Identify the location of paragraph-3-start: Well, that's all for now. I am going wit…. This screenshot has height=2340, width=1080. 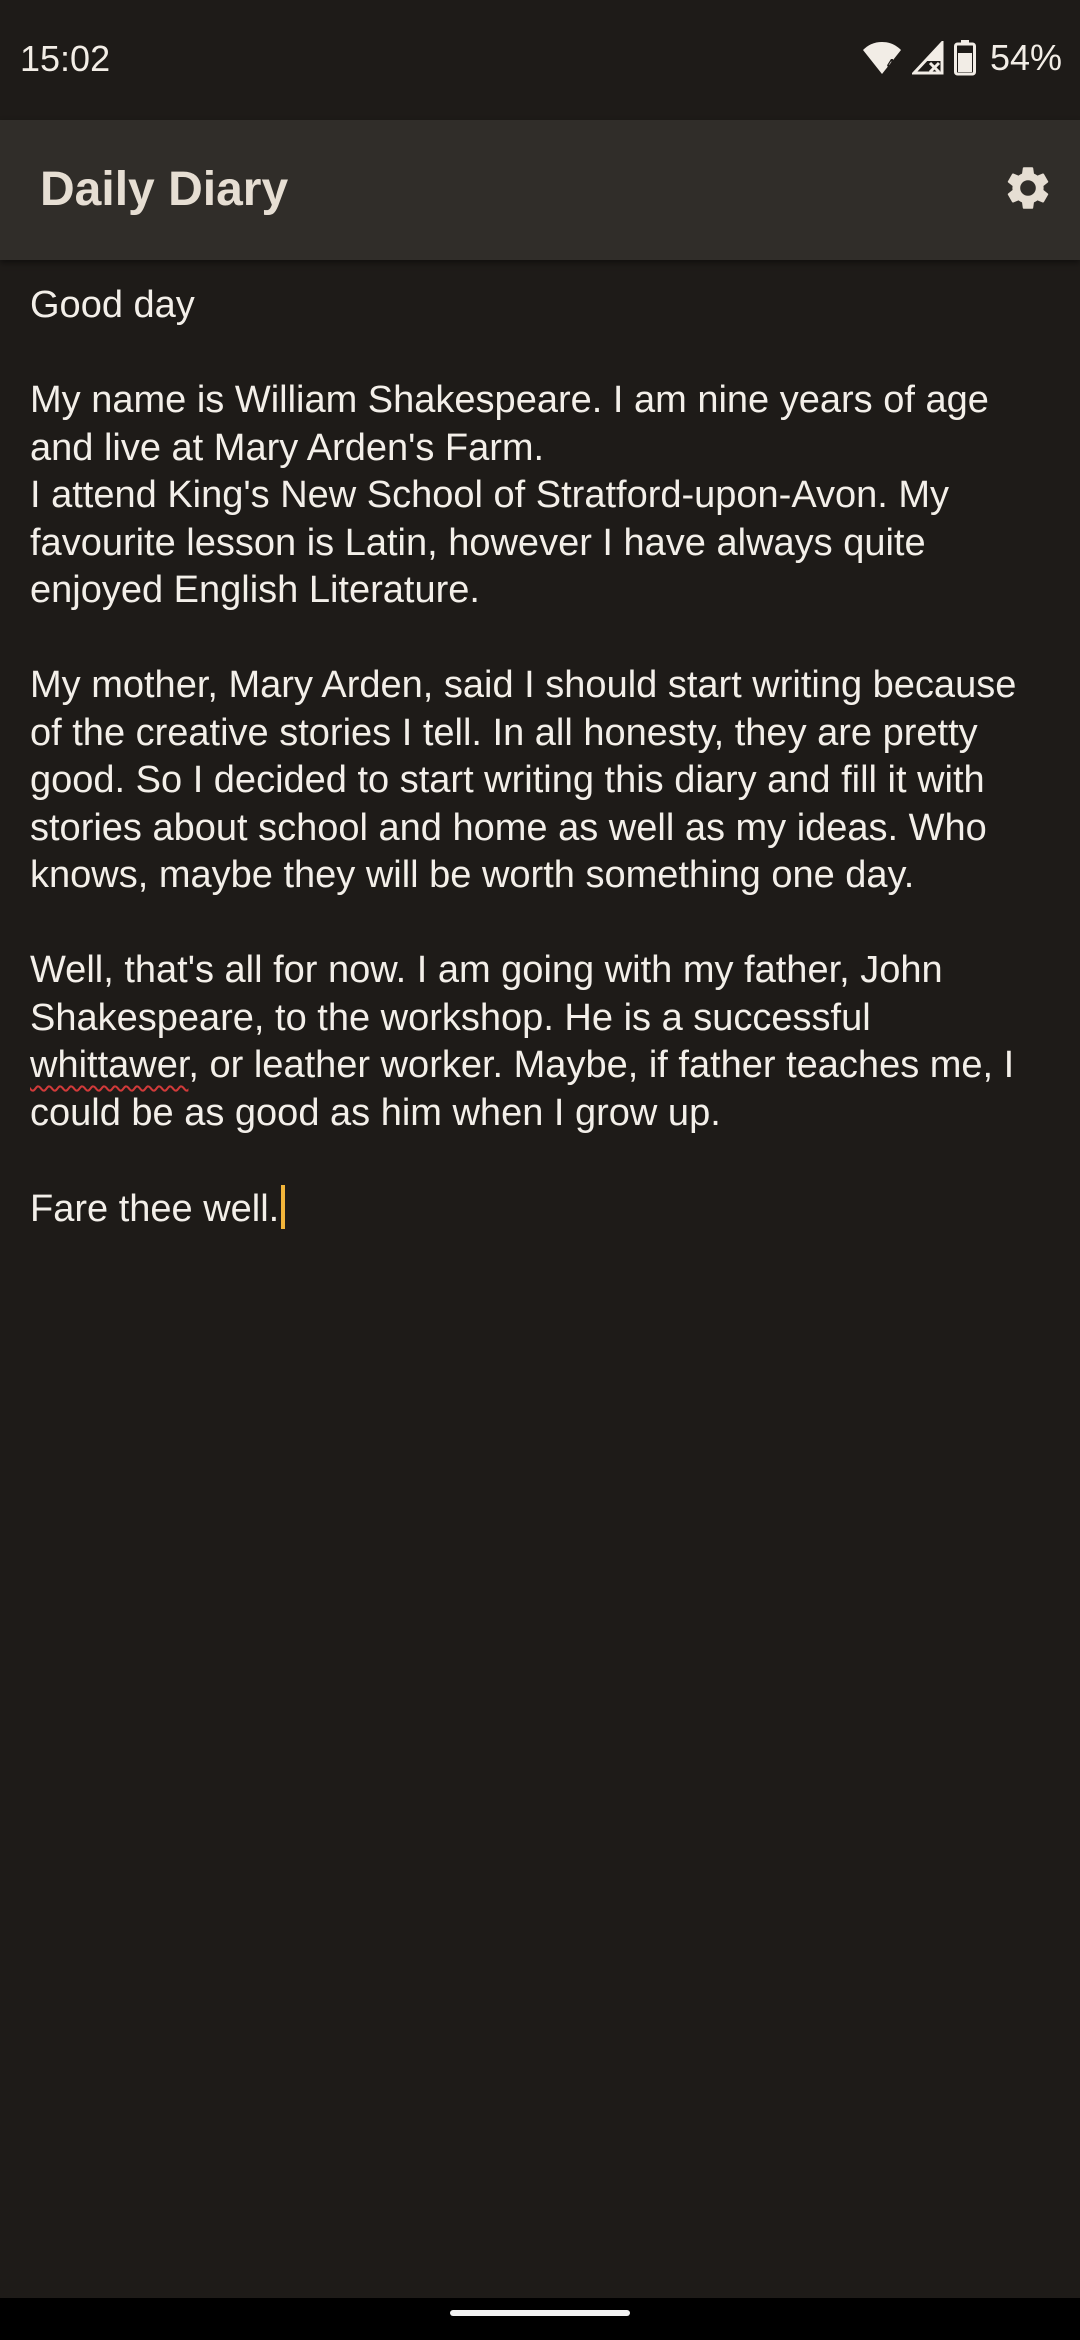
(486, 994).